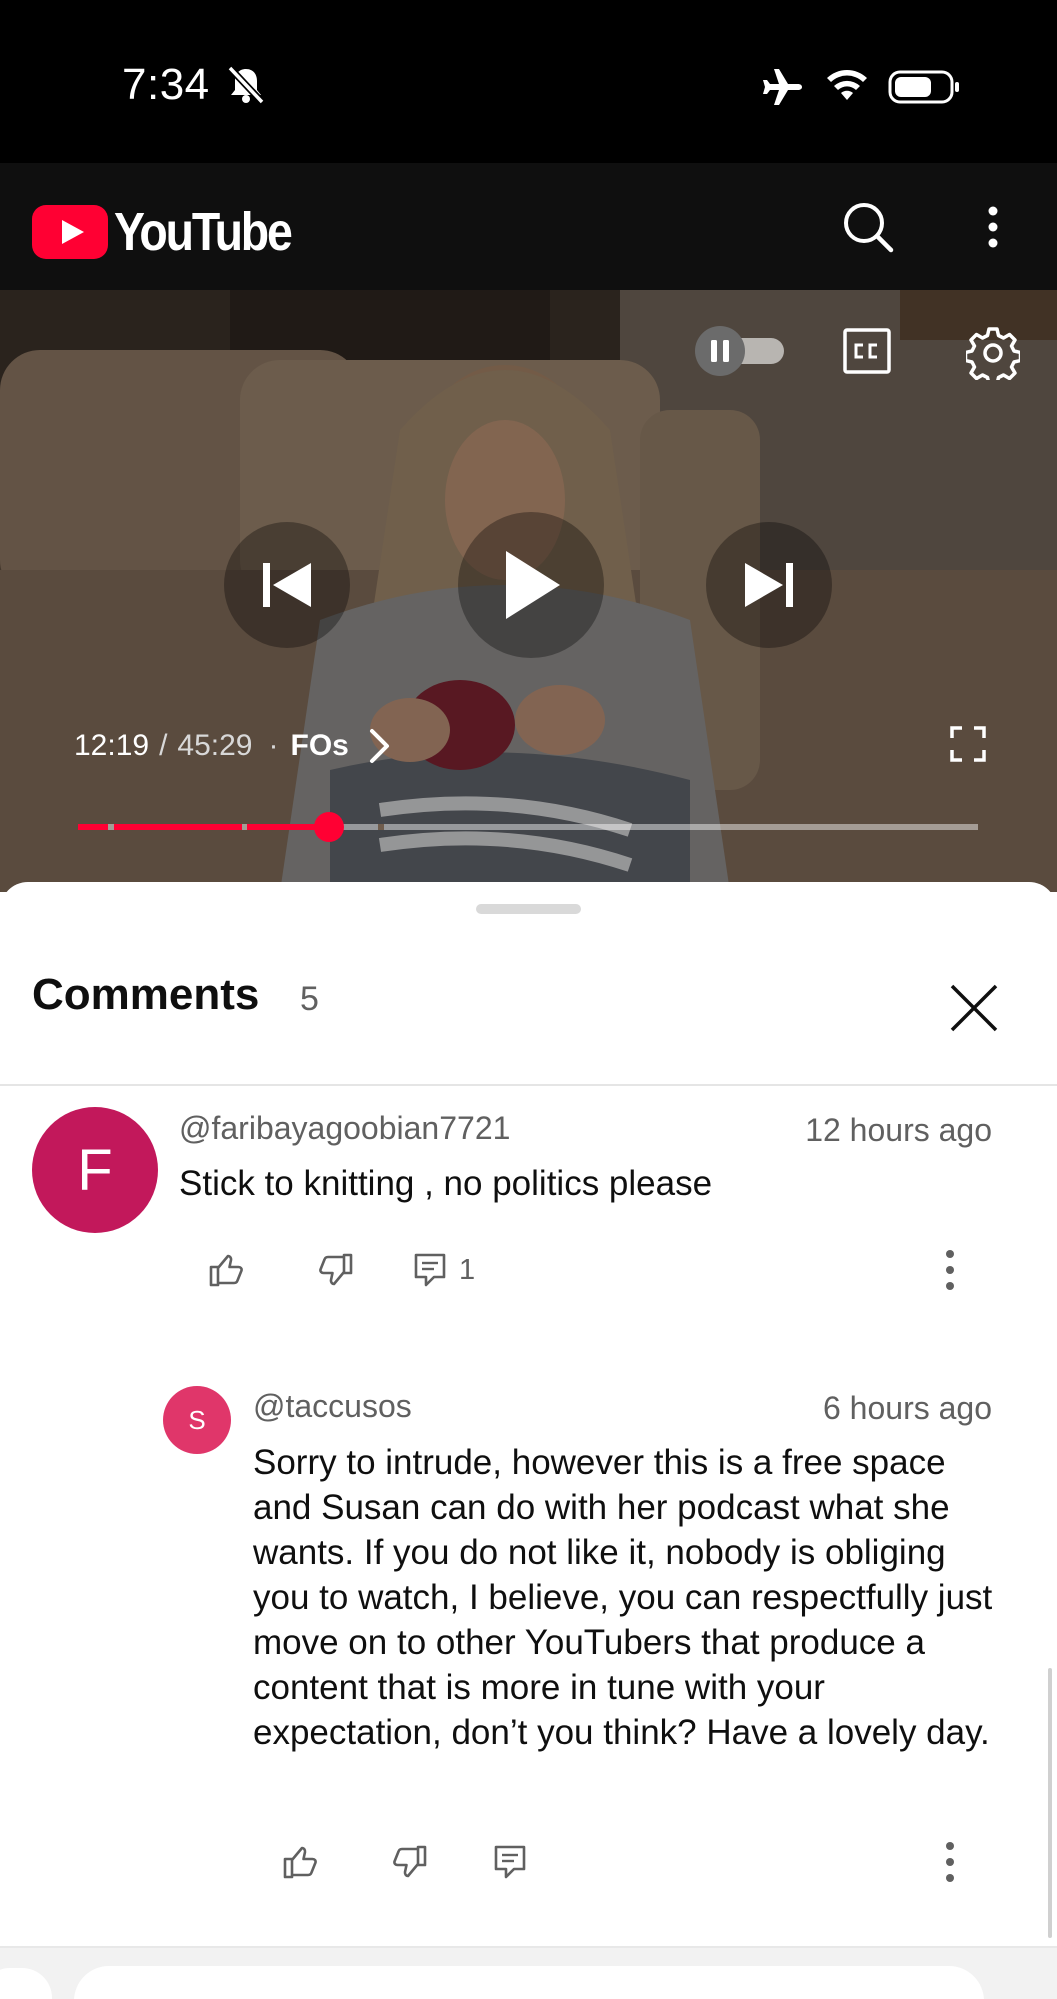 This screenshot has height=1999, width=1057. I want to click on current-time: 12:19, so click(112, 745).